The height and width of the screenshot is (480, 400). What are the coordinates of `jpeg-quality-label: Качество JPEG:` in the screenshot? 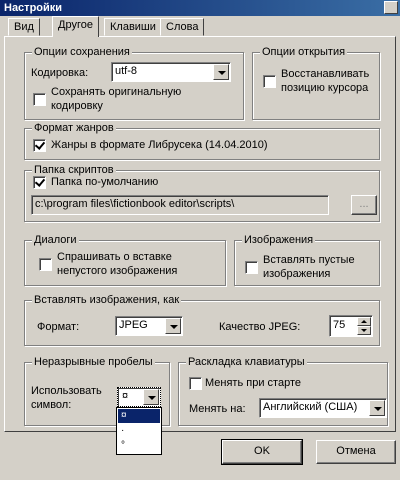 It's located at (260, 327).